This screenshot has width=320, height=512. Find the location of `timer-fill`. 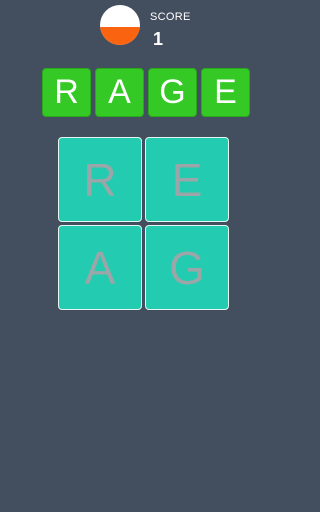

timer-fill is located at coordinates (120, 36).